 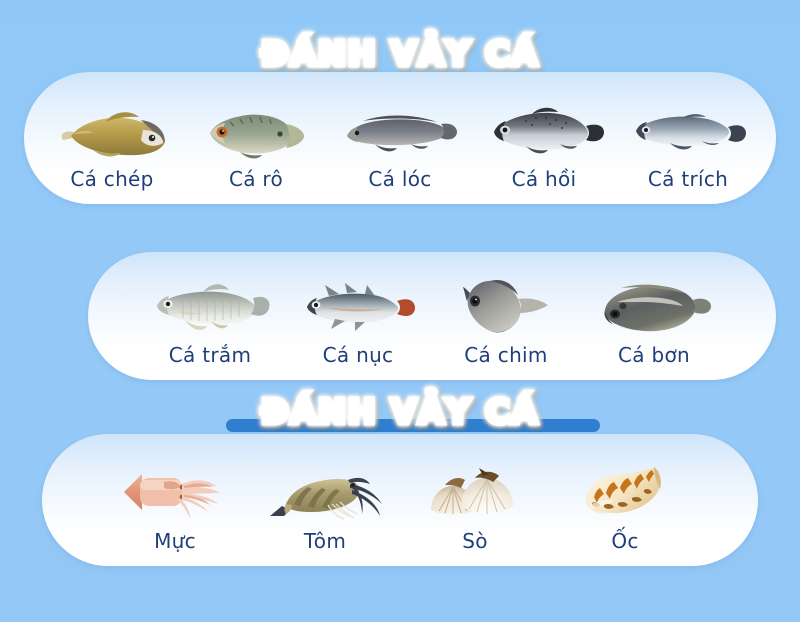 What do you see at coordinates (506, 355) in the screenshot?
I see `list-item-label: Cá chim` at bounding box center [506, 355].